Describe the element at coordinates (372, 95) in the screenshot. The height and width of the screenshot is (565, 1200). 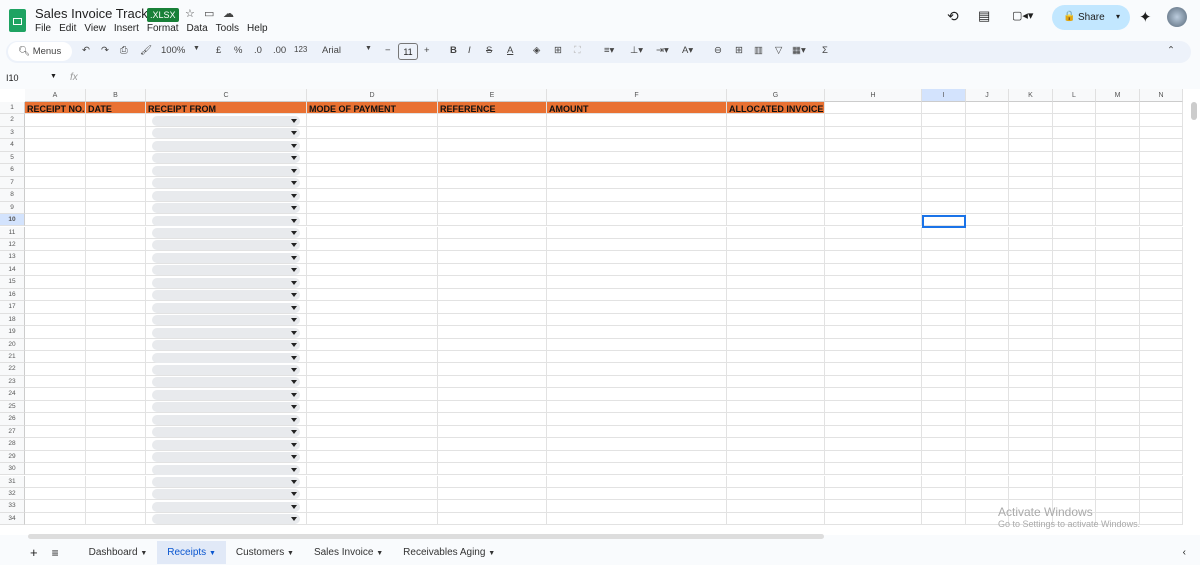
I see `column-header-d: D` at that location.